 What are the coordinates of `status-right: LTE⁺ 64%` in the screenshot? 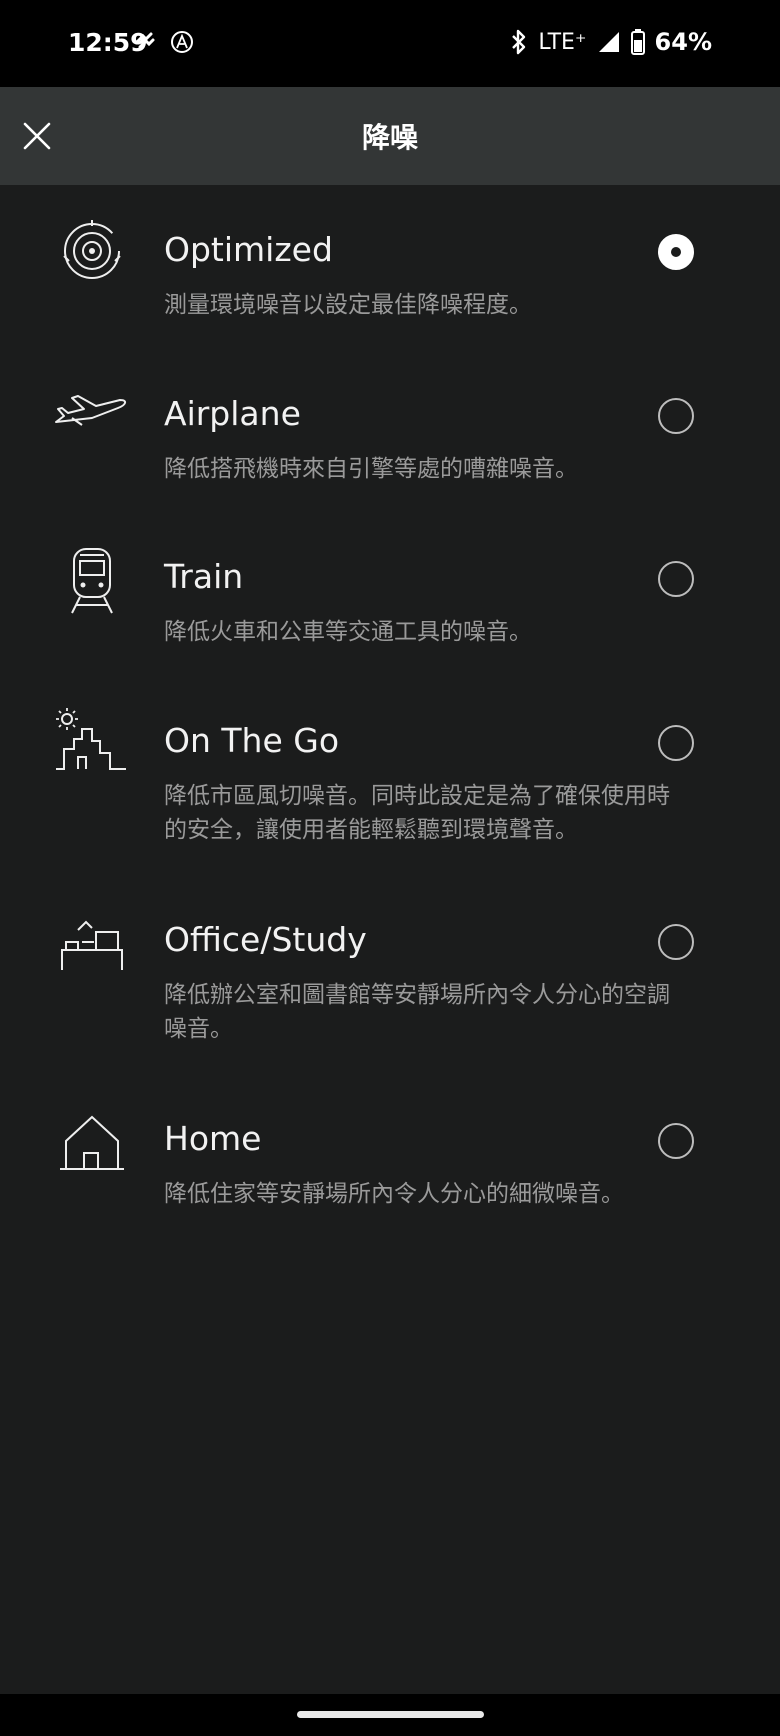 It's located at (611, 42).